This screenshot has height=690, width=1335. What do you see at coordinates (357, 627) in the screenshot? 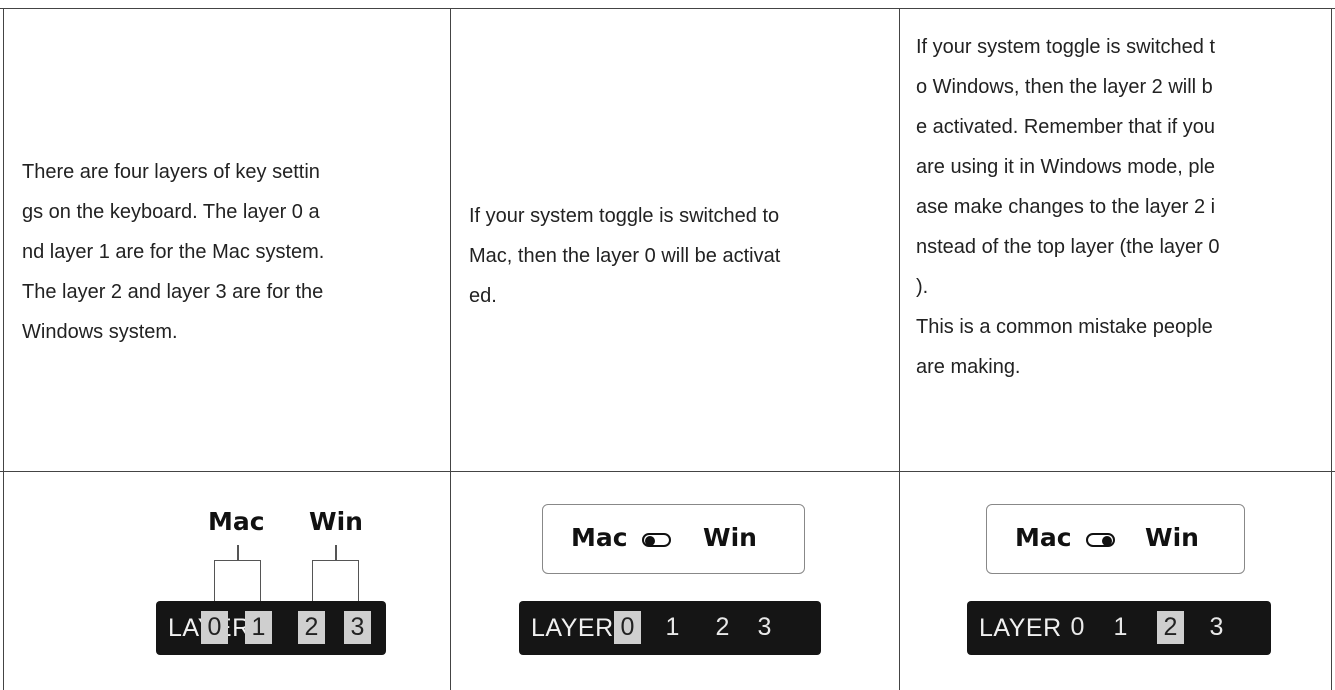
I see `layer-3-box: 3` at bounding box center [357, 627].